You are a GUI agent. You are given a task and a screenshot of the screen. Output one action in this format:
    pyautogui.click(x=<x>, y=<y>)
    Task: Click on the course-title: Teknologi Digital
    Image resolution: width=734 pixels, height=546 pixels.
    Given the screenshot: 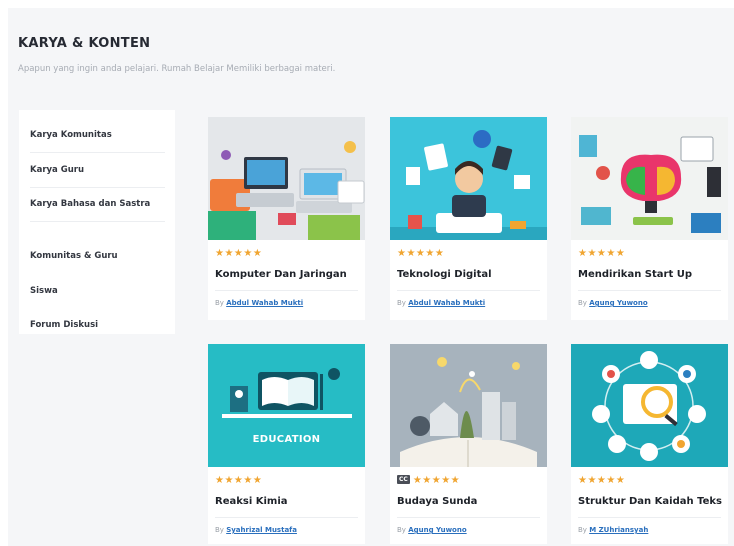 What is the action you would take?
    pyautogui.click(x=444, y=274)
    